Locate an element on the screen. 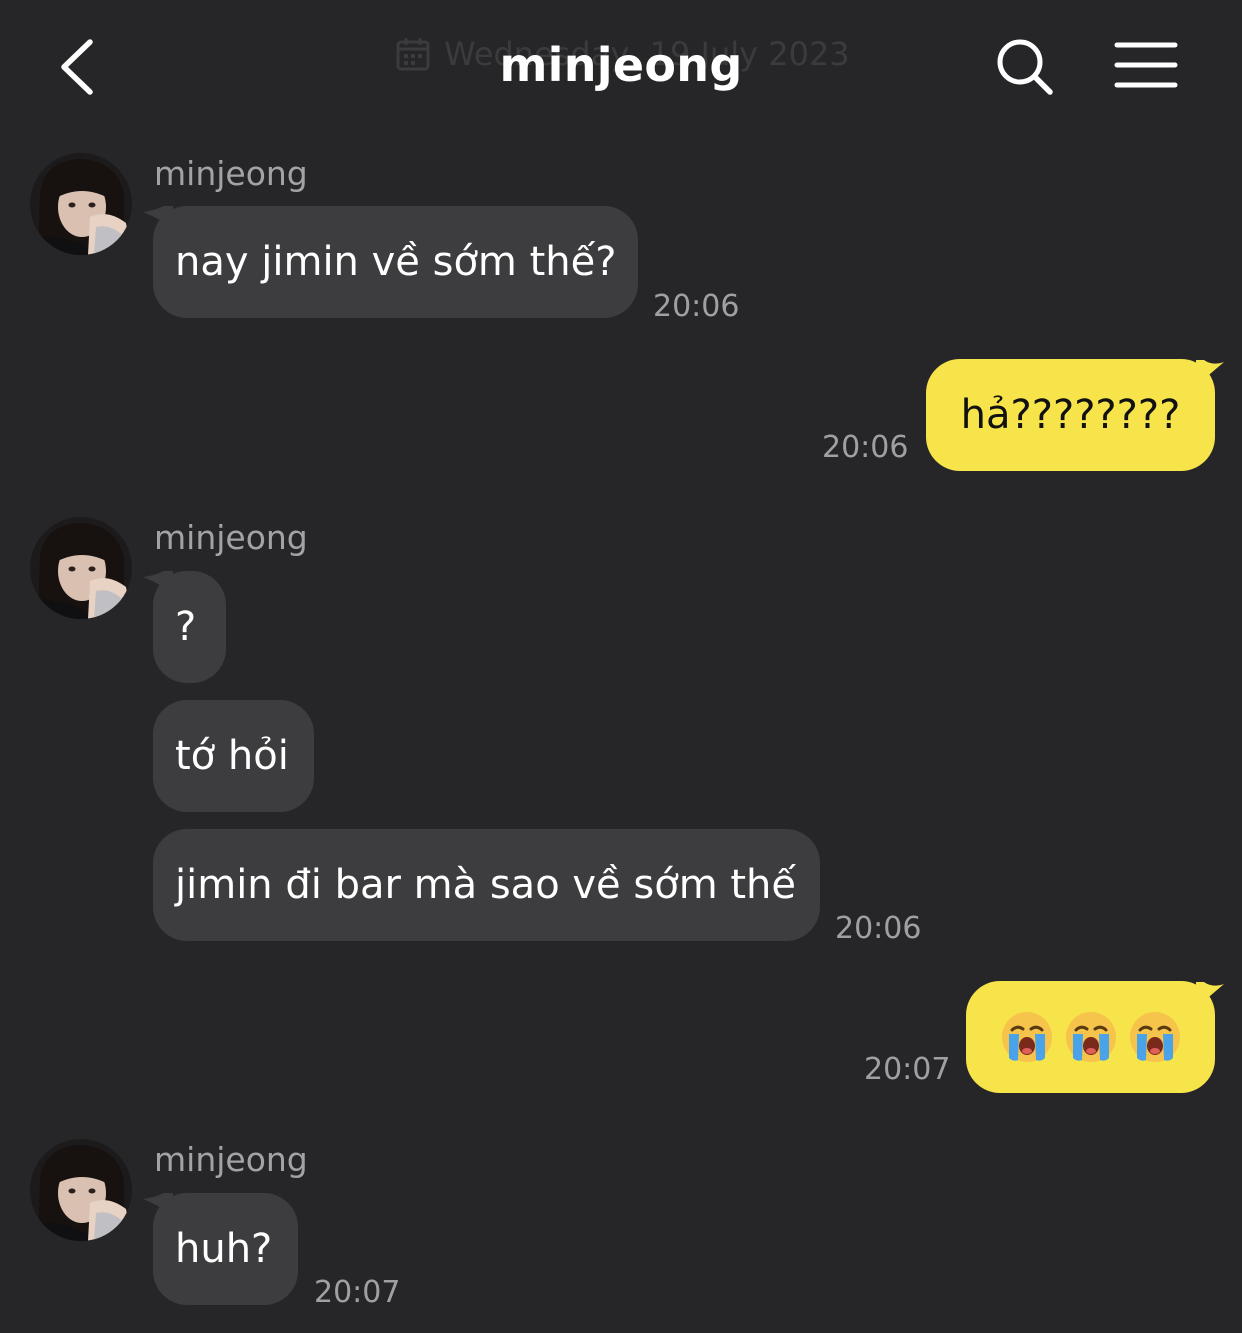 The height and width of the screenshot is (1333, 1242). message-text: jimin đi bar mà sao về sớm thế is located at coordinates (486, 885).